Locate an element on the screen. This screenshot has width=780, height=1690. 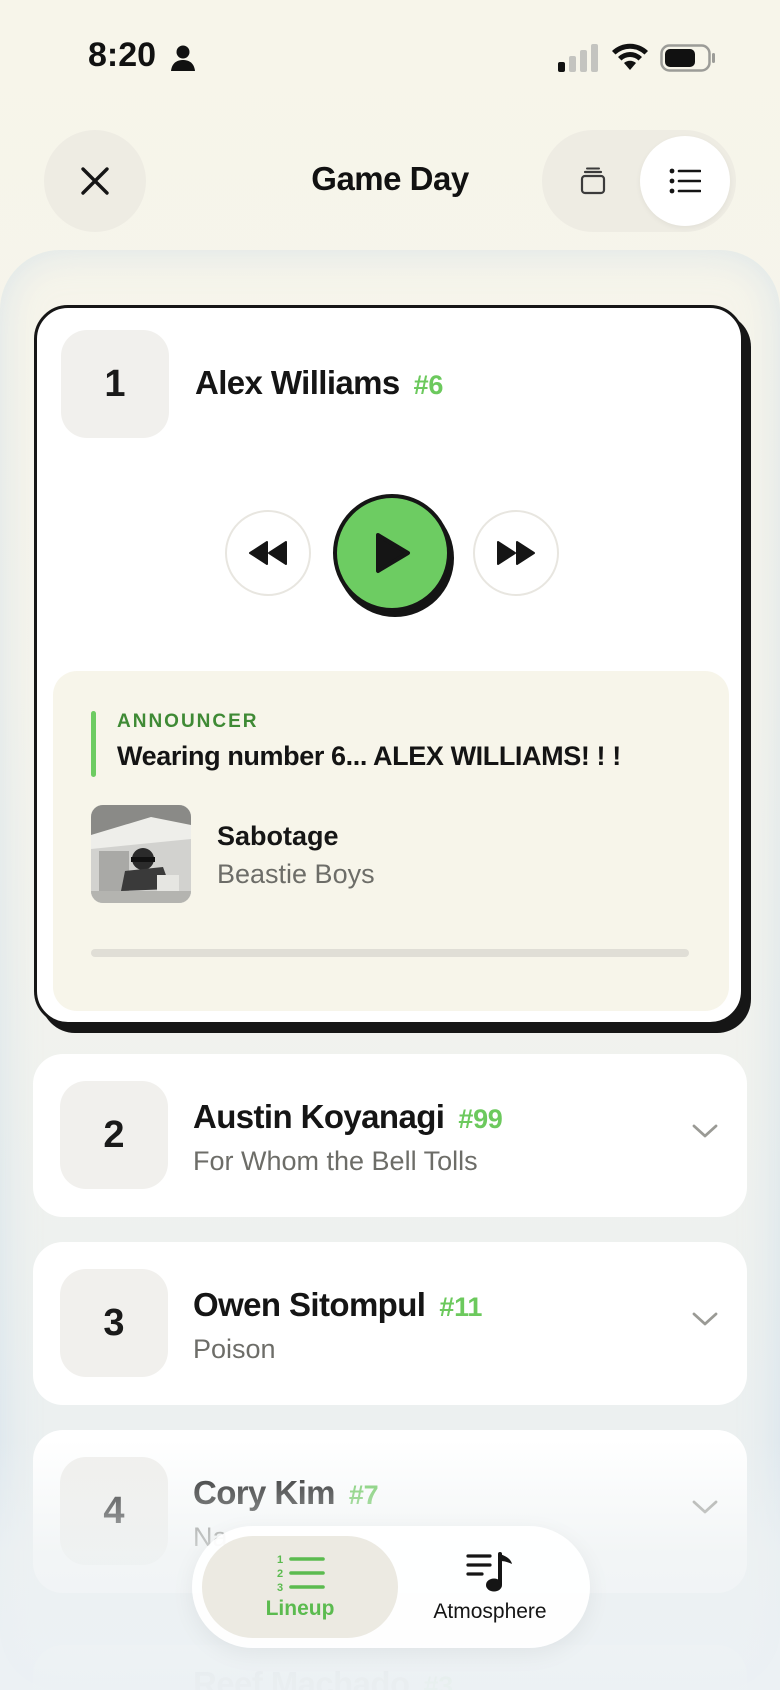
numbered-list-icon: 1 2 3 is located at coordinates (301, 1573).